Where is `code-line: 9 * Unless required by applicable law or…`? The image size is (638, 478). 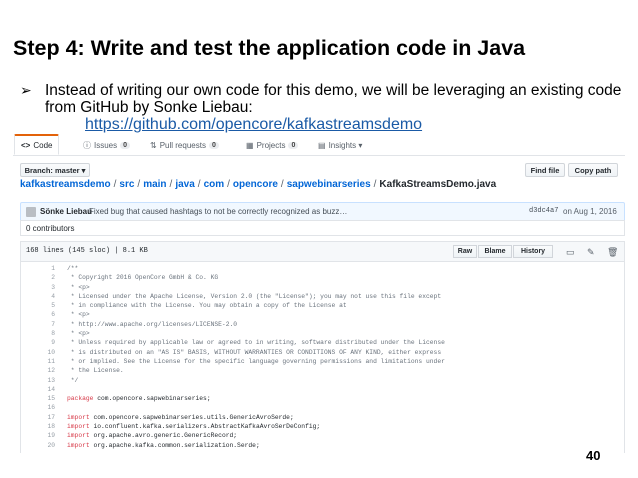
code-line: 9 * Unless required by applicable law or… is located at coordinates (322, 342).